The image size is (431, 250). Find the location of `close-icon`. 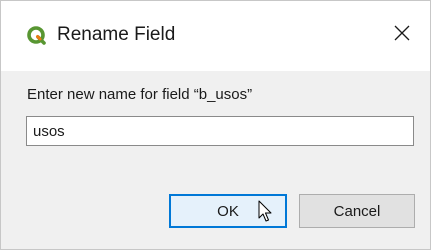

close-icon is located at coordinates (402, 35).